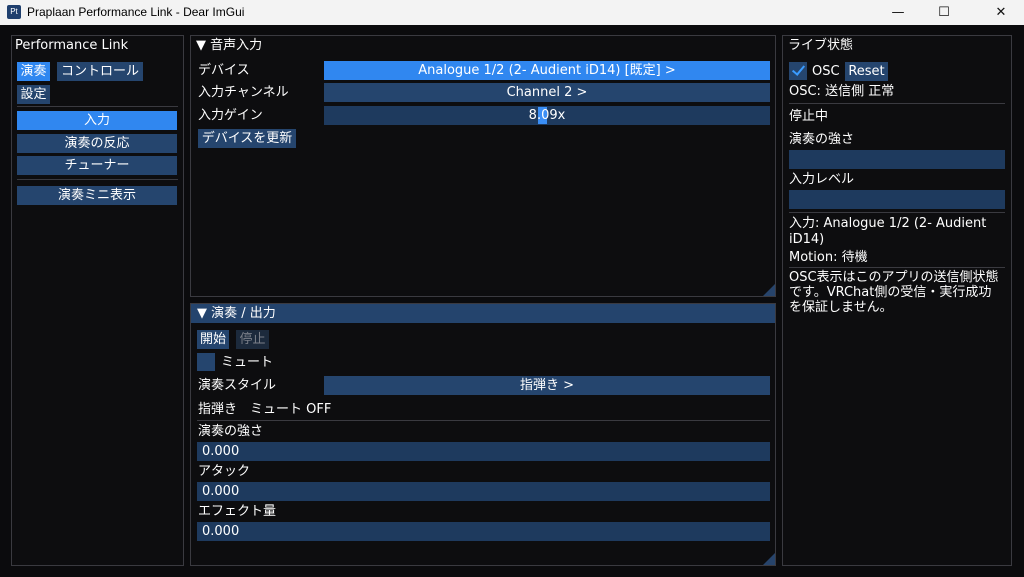  Describe the element at coordinates (1001, 12) in the screenshot. I see `close-icon: ✕` at that location.